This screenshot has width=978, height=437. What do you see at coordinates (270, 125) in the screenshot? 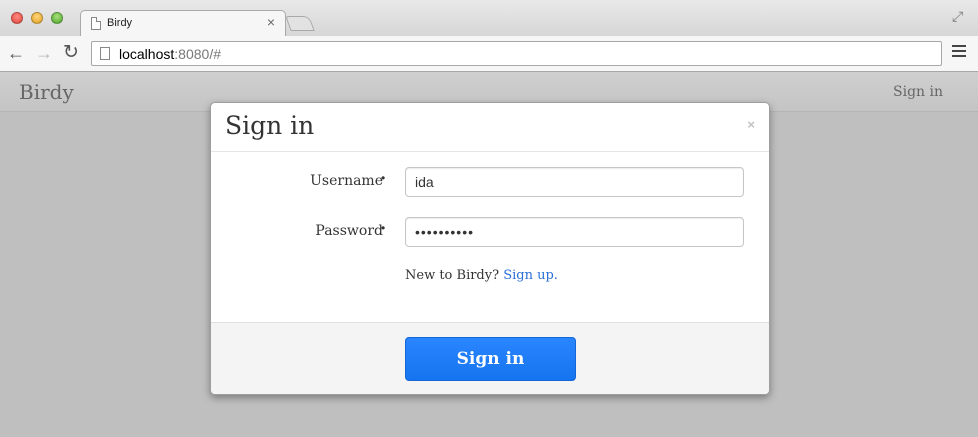
I see `modal-title: Sign in` at bounding box center [270, 125].